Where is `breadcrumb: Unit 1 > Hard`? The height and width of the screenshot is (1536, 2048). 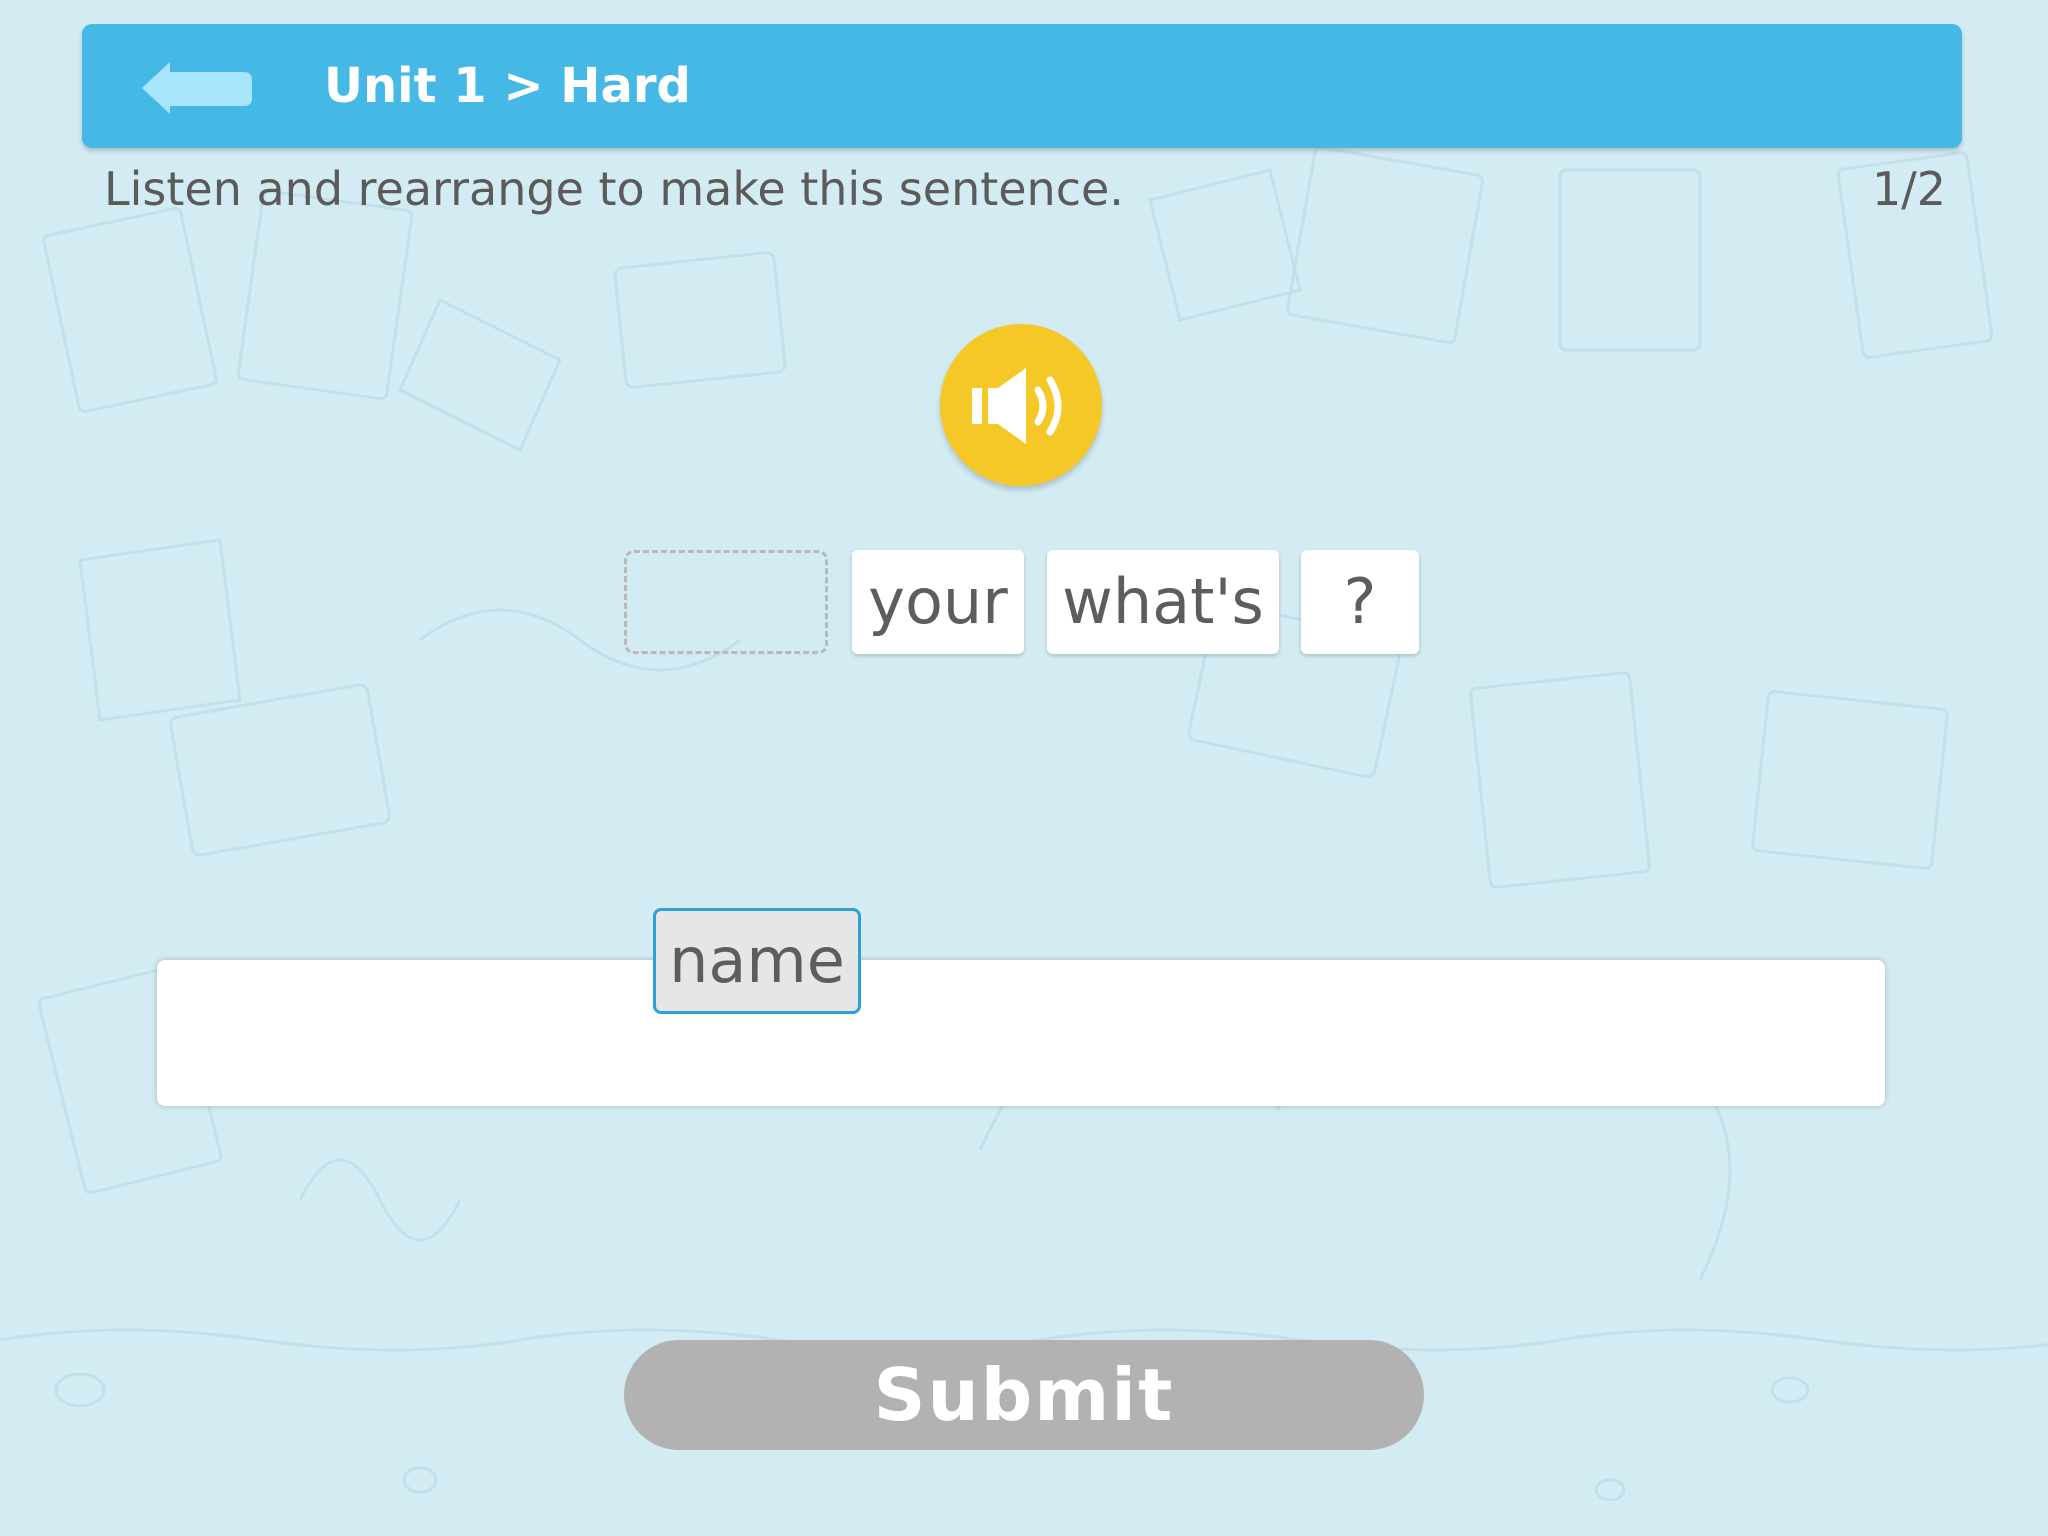 breadcrumb: Unit 1 > Hard is located at coordinates (507, 86).